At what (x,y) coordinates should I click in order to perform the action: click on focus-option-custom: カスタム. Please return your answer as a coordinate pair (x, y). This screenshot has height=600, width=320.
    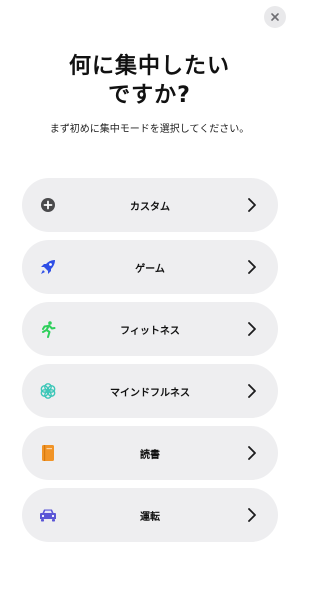
    Looking at the image, I should click on (150, 205).